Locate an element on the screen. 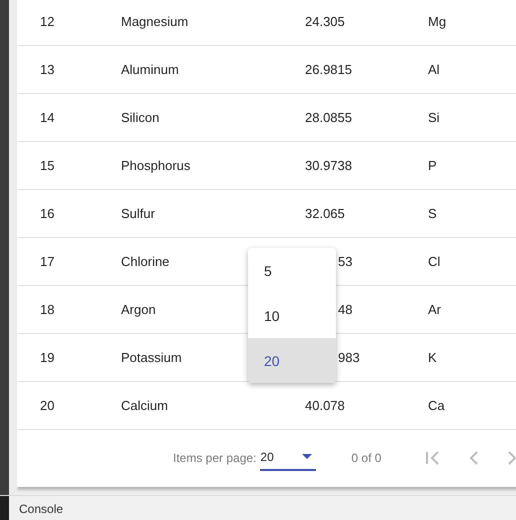 This screenshot has height=520, width=516. next-page-button is located at coordinates (511, 458).